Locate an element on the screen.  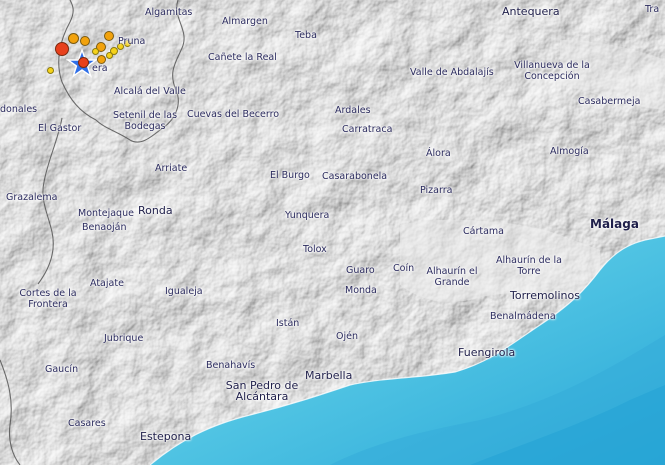
place-label: Yunquera is located at coordinates (307, 215).